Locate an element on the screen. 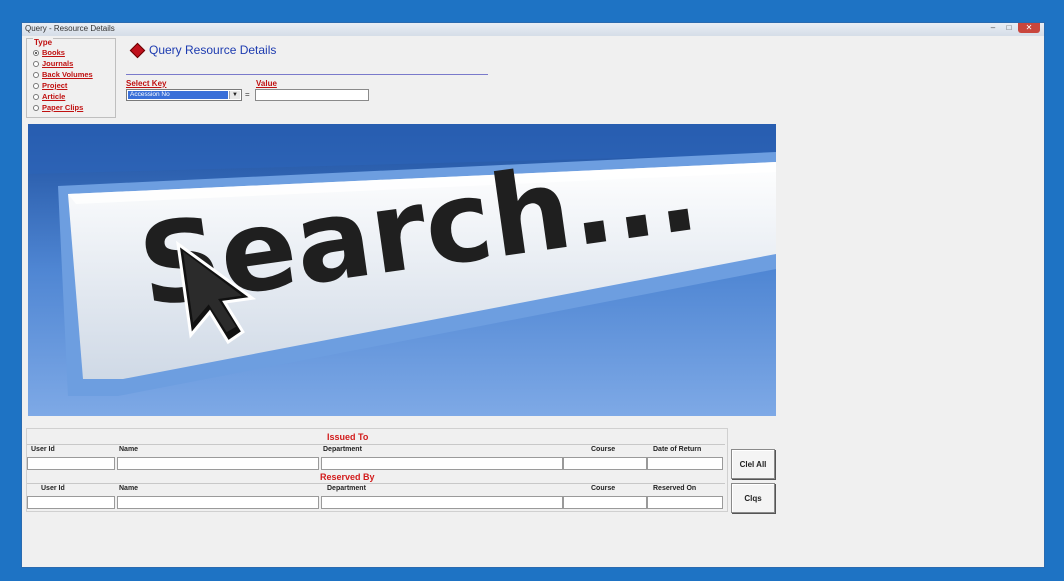  issued-to-title: Issued To is located at coordinates (348, 437).